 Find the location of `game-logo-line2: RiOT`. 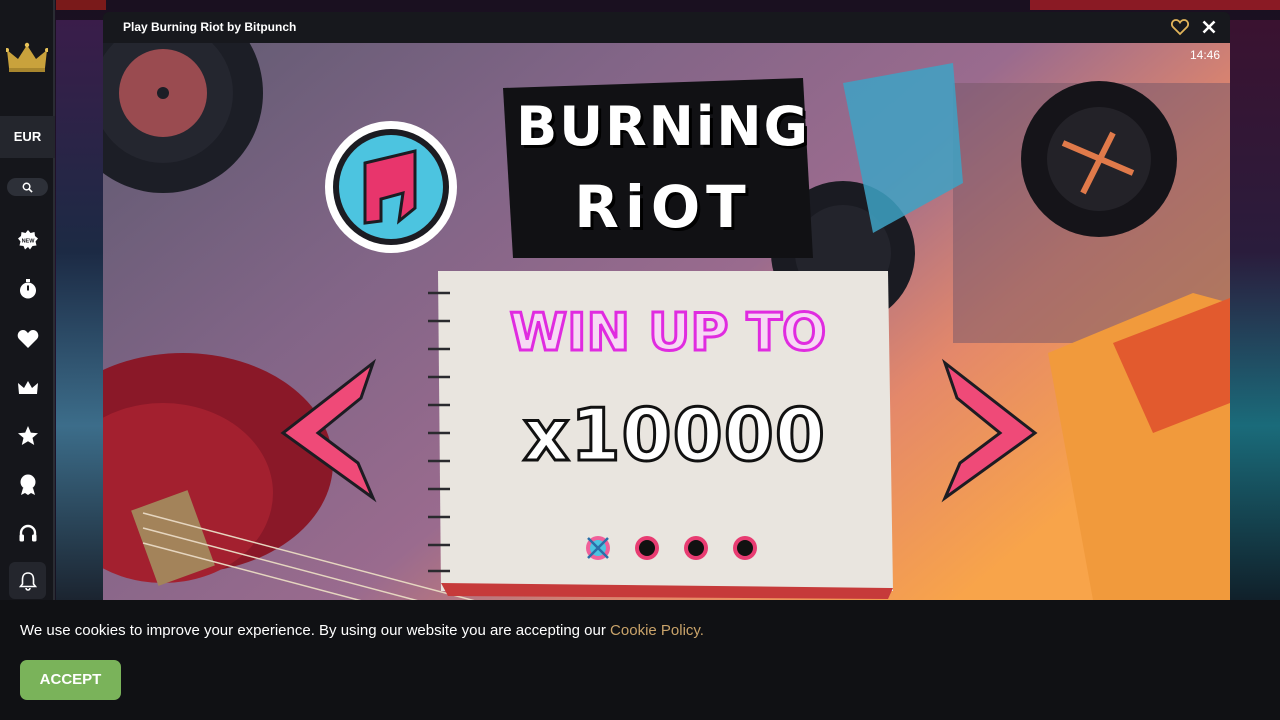

game-logo-line2: RiOT is located at coordinates (663, 207).